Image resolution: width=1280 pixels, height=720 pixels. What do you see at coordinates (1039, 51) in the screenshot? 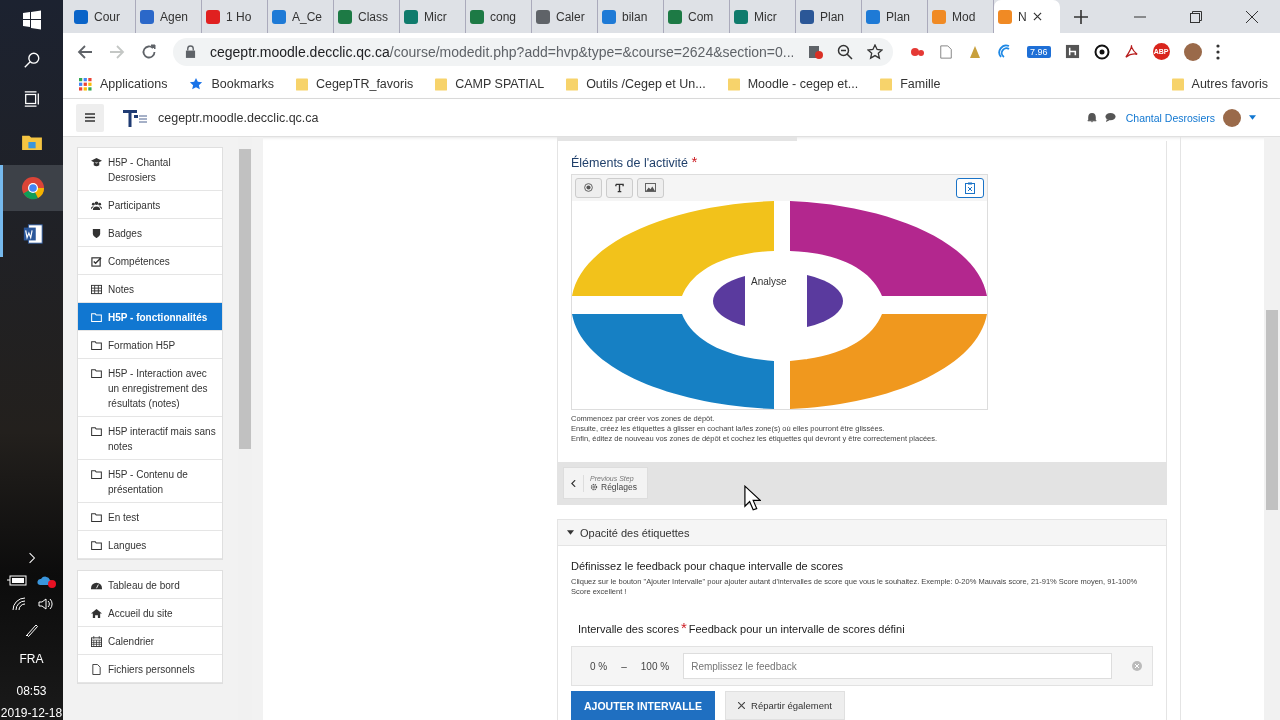
I see `speed-extension-badge: 7.96` at bounding box center [1039, 51].